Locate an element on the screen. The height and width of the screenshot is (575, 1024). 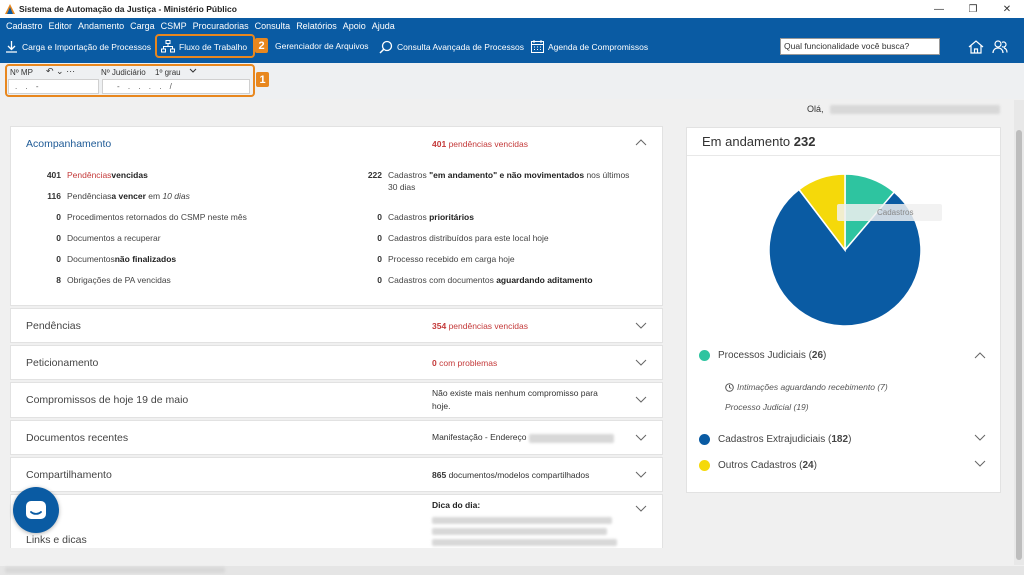
gerenciador-arquivos-button: Gerenciador de Arquivos is located at coordinates (322, 46).